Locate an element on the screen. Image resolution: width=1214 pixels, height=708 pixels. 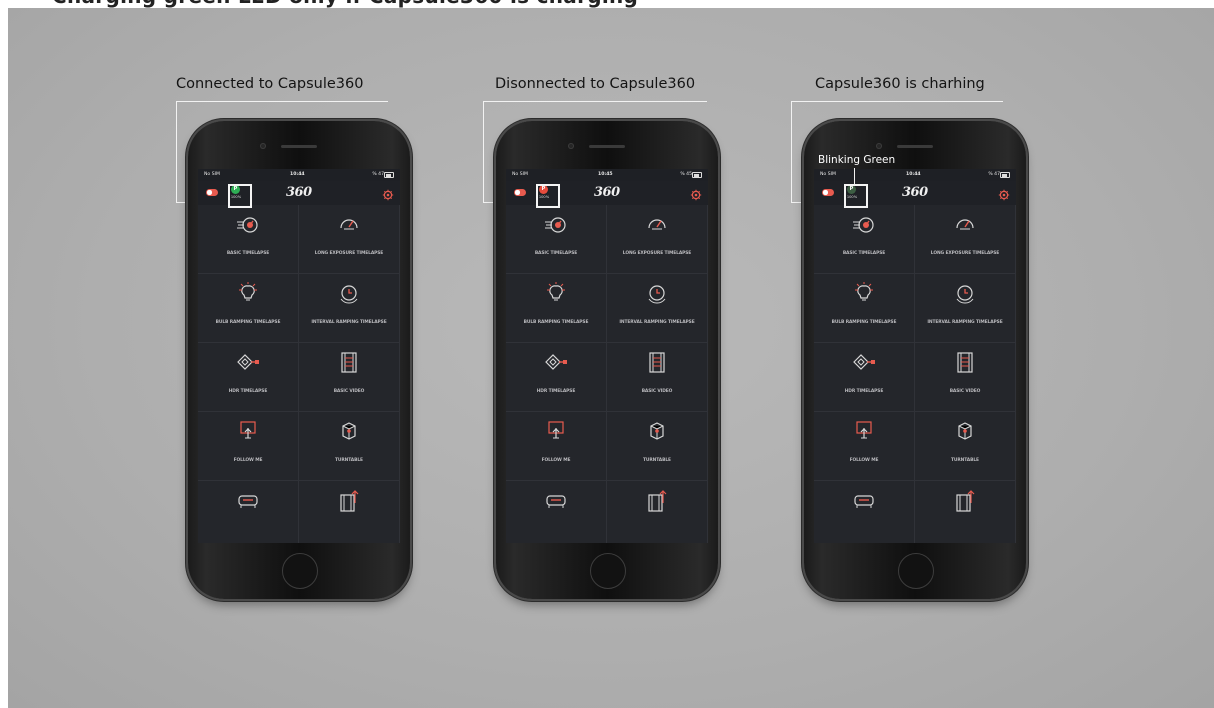
status-time: 10:44 is located at coordinates (913, 174).